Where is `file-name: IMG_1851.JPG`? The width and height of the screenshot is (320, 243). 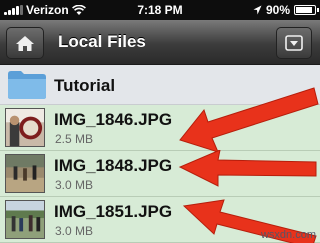
file-name: IMG_1851.JPG is located at coordinates (113, 211).